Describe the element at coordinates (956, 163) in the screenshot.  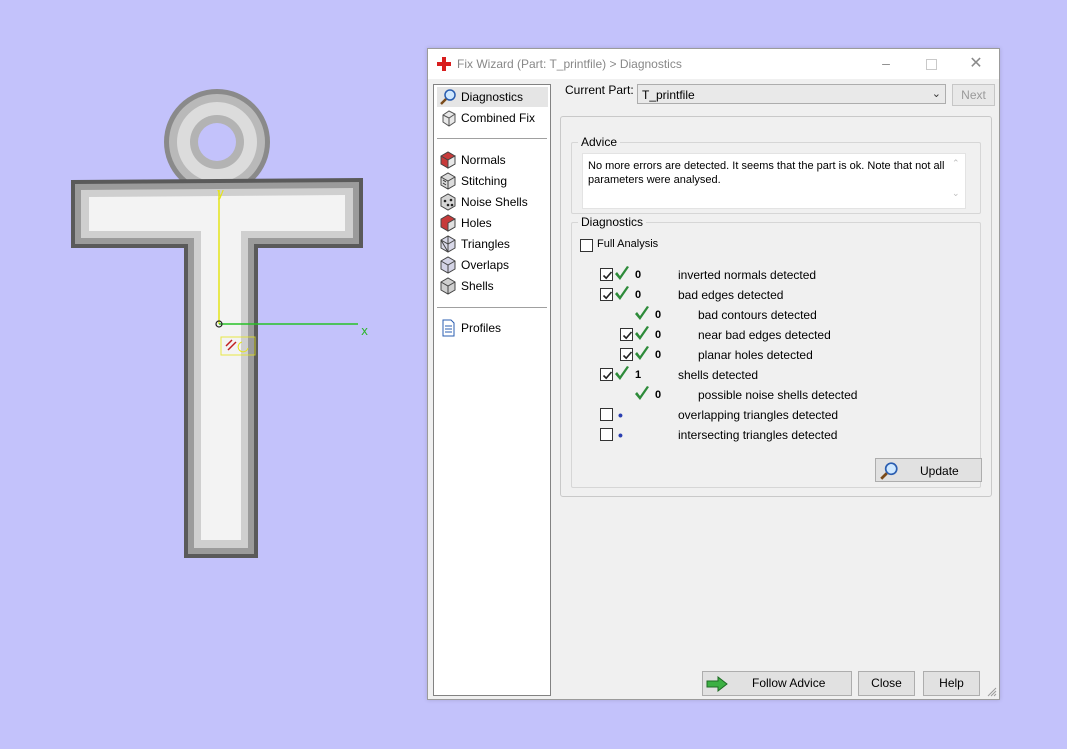
I see `scroll-up-icon: ⌃` at that location.